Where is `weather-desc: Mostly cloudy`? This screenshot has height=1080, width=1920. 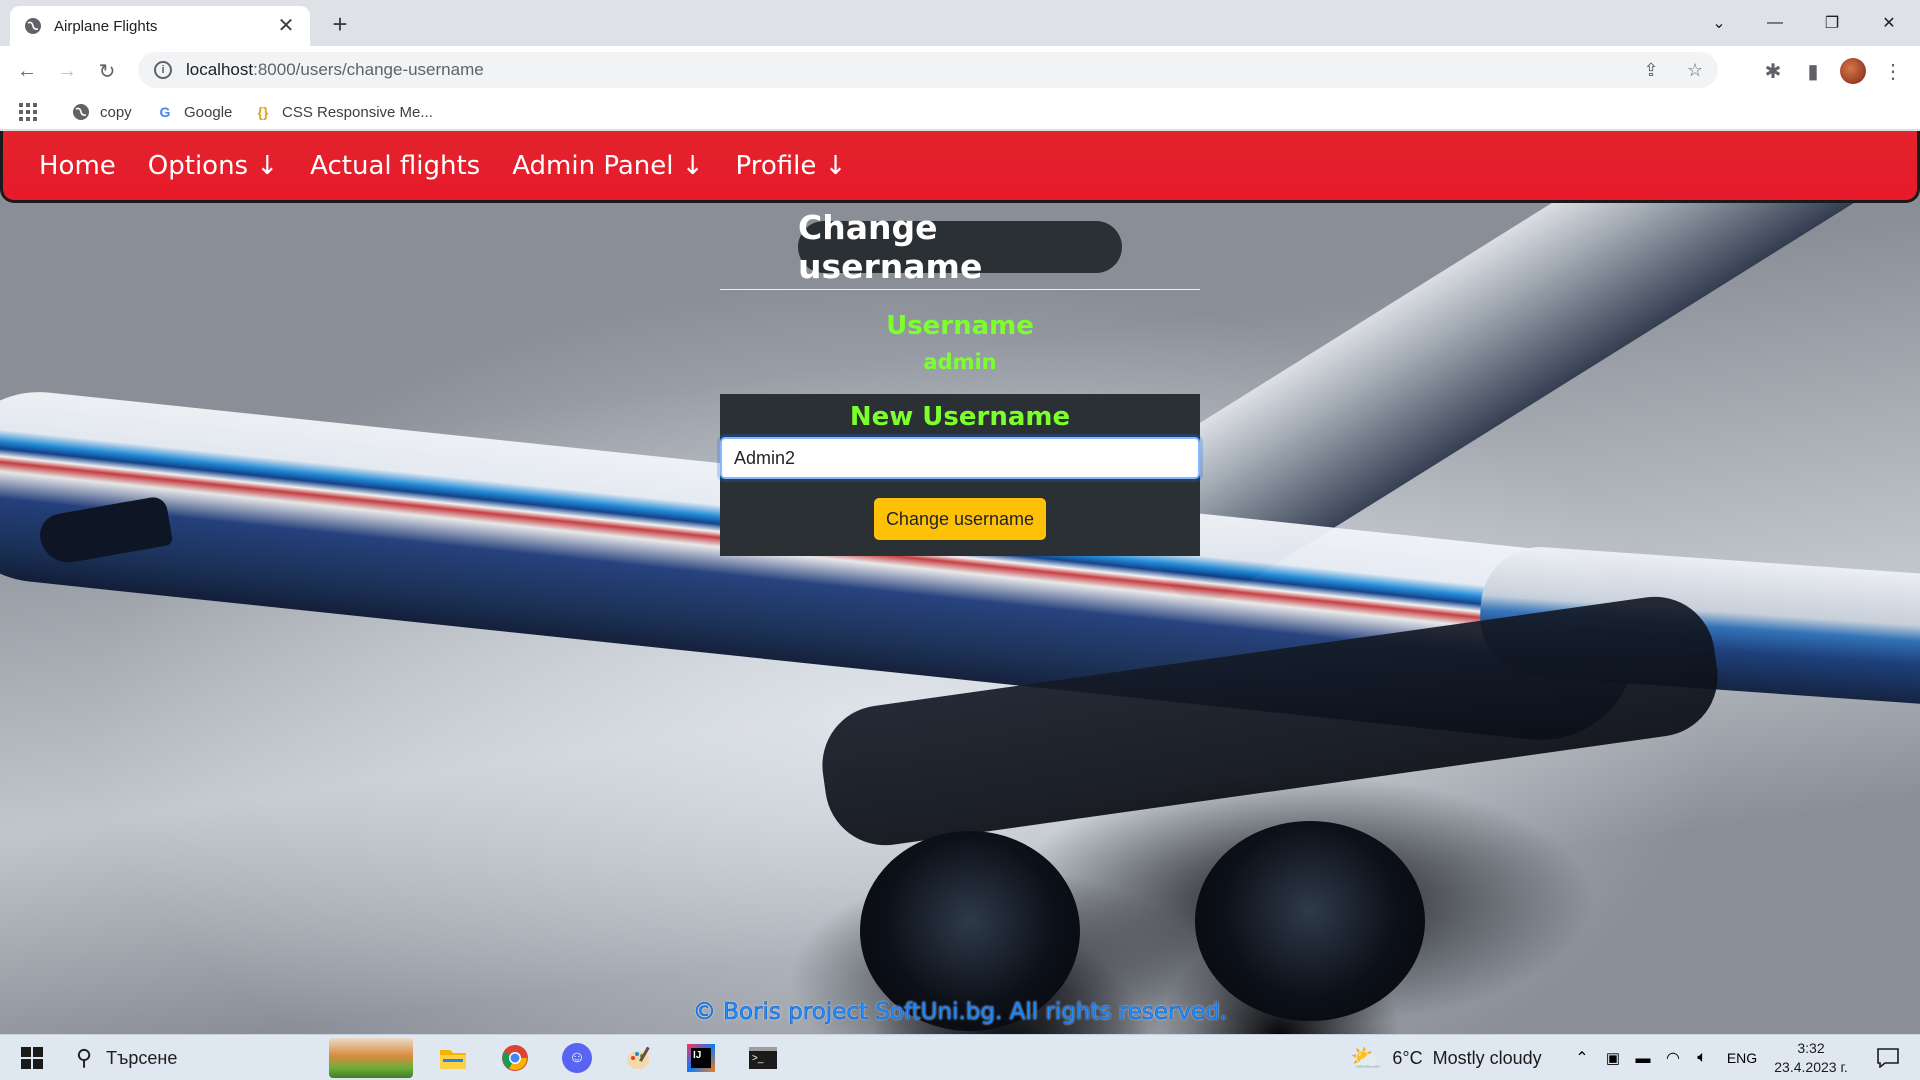 weather-desc: Mostly cloudy is located at coordinates (1487, 1057).